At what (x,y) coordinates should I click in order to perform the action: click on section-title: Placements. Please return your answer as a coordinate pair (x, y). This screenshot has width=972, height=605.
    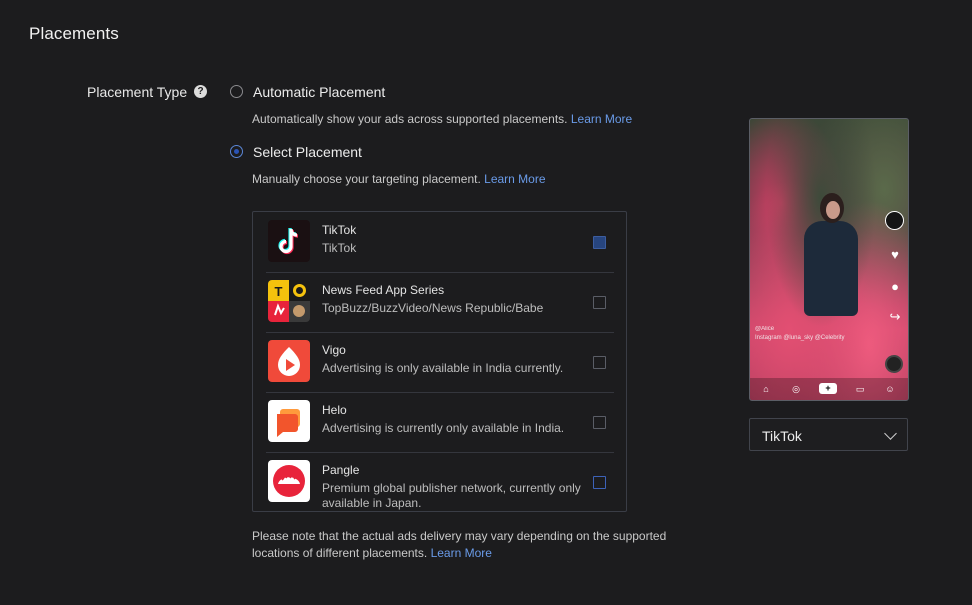
    Looking at the image, I should click on (74, 33).